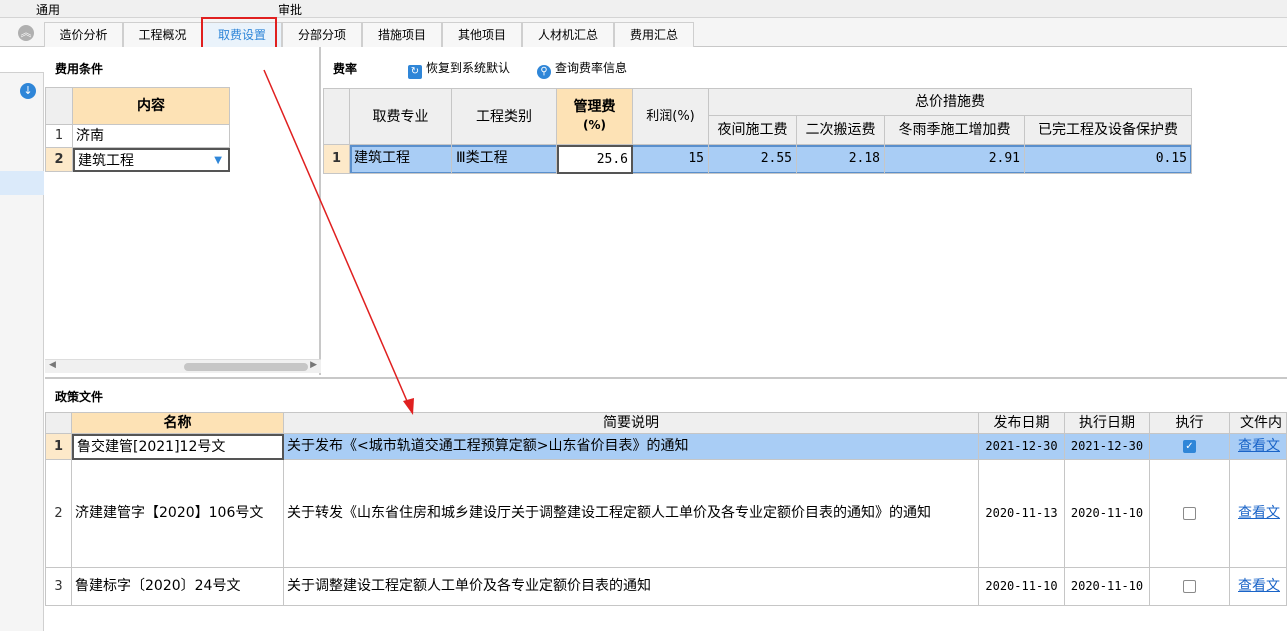 The width and height of the screenshot is (1287, 631). Describe the element at coordinates (415, 72) in the screenshot. I see `restore-icon: ↻` at that location.